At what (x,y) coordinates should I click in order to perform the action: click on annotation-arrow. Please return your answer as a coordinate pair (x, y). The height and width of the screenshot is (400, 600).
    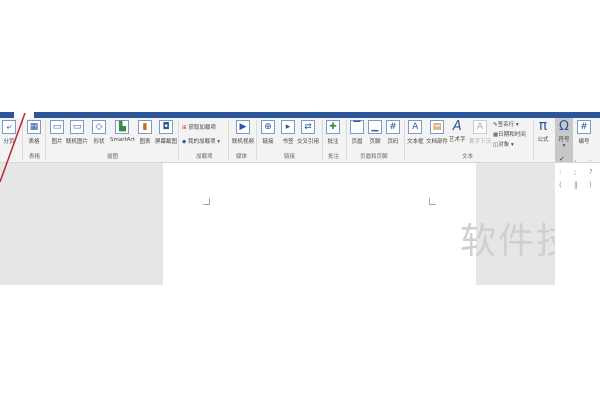
    Looking at the image, I should click on (13, 147).